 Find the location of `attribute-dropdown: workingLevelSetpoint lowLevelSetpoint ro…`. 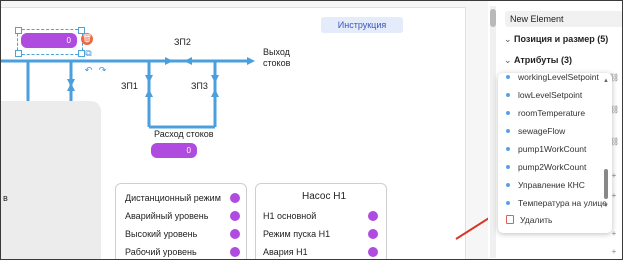

attribute-dropdown: workingLevelSetpoint lowLevelSetpoint ro… is located at coordinates (555, 153).